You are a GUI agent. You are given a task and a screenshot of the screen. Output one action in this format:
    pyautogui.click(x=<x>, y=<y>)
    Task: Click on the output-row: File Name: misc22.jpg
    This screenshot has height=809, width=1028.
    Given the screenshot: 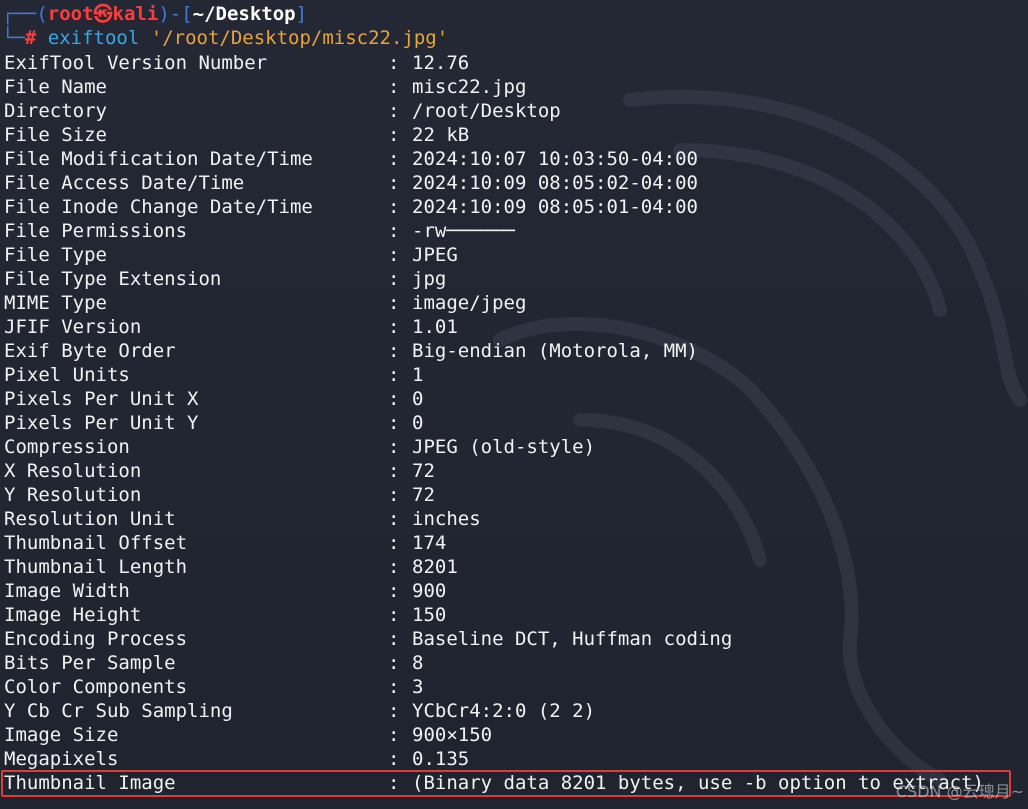 What is the action you would take?
    pyautogui.click(x=265, y=87)
    